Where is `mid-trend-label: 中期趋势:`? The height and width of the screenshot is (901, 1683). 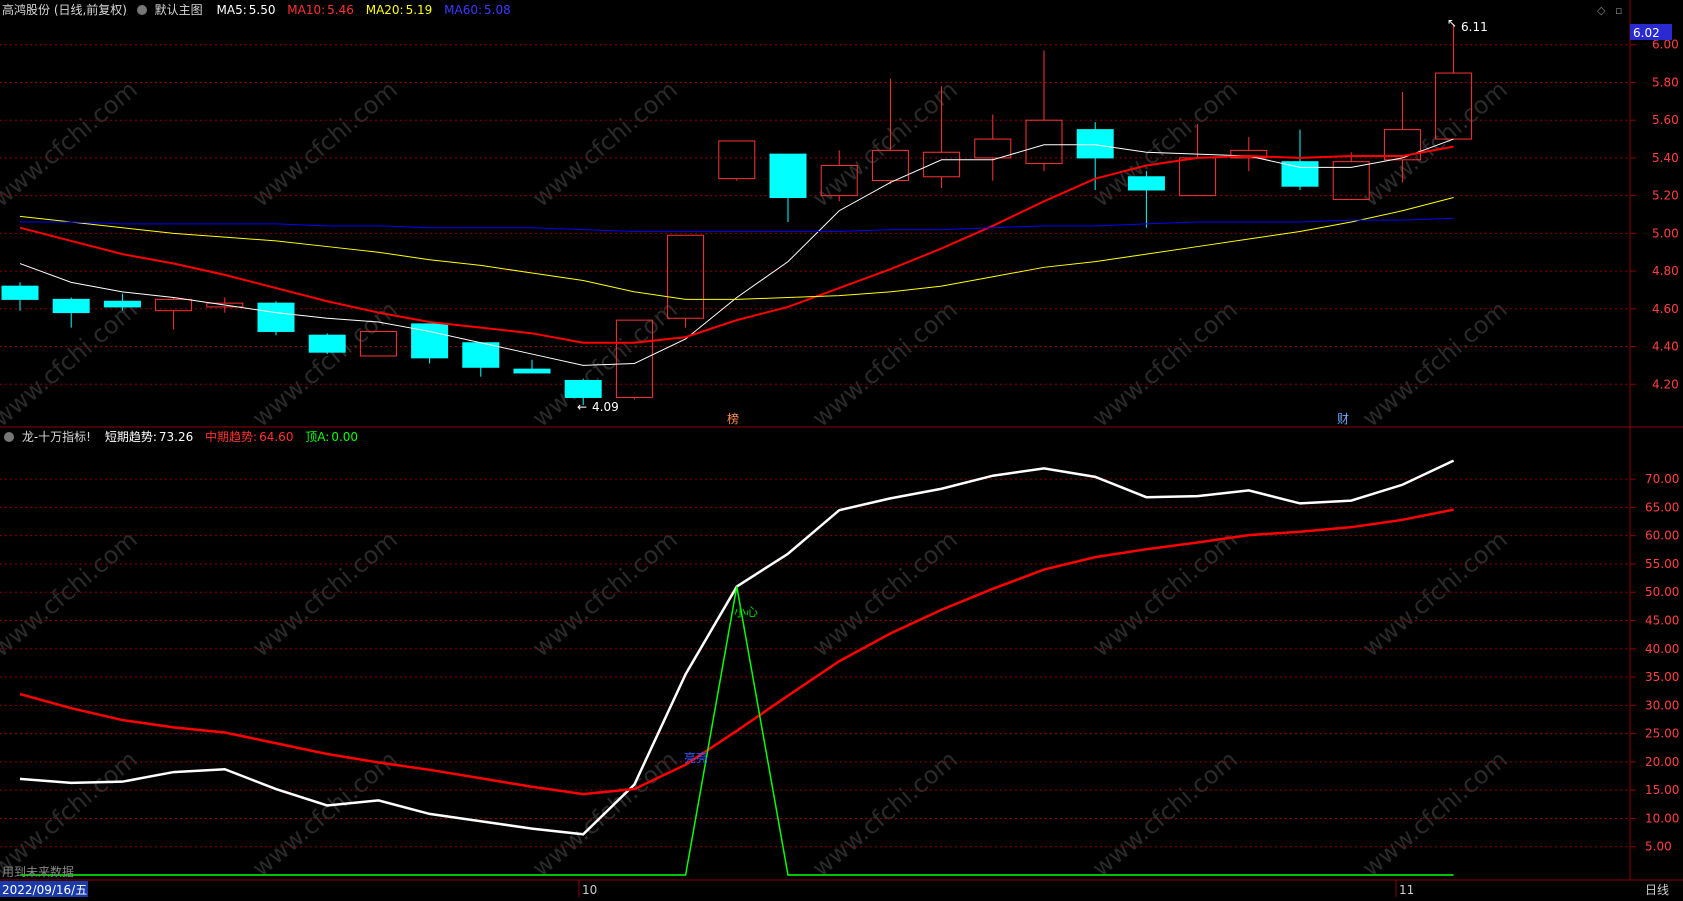 mid-trend-label: 中期趋势: is located at coordinates (231, 437).